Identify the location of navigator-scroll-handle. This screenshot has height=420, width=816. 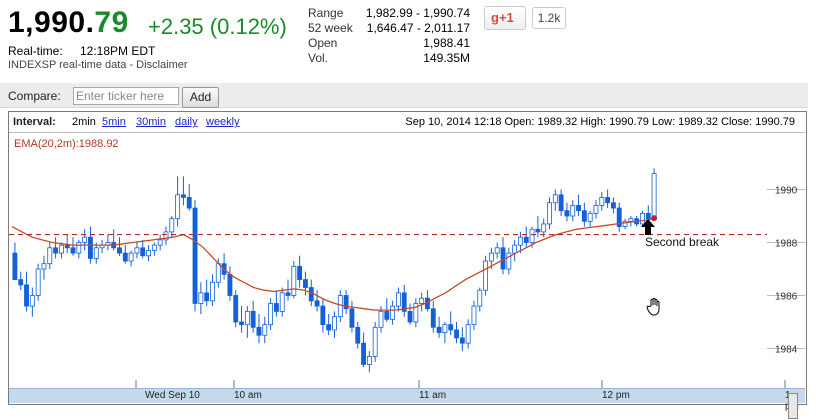
(793, 406).